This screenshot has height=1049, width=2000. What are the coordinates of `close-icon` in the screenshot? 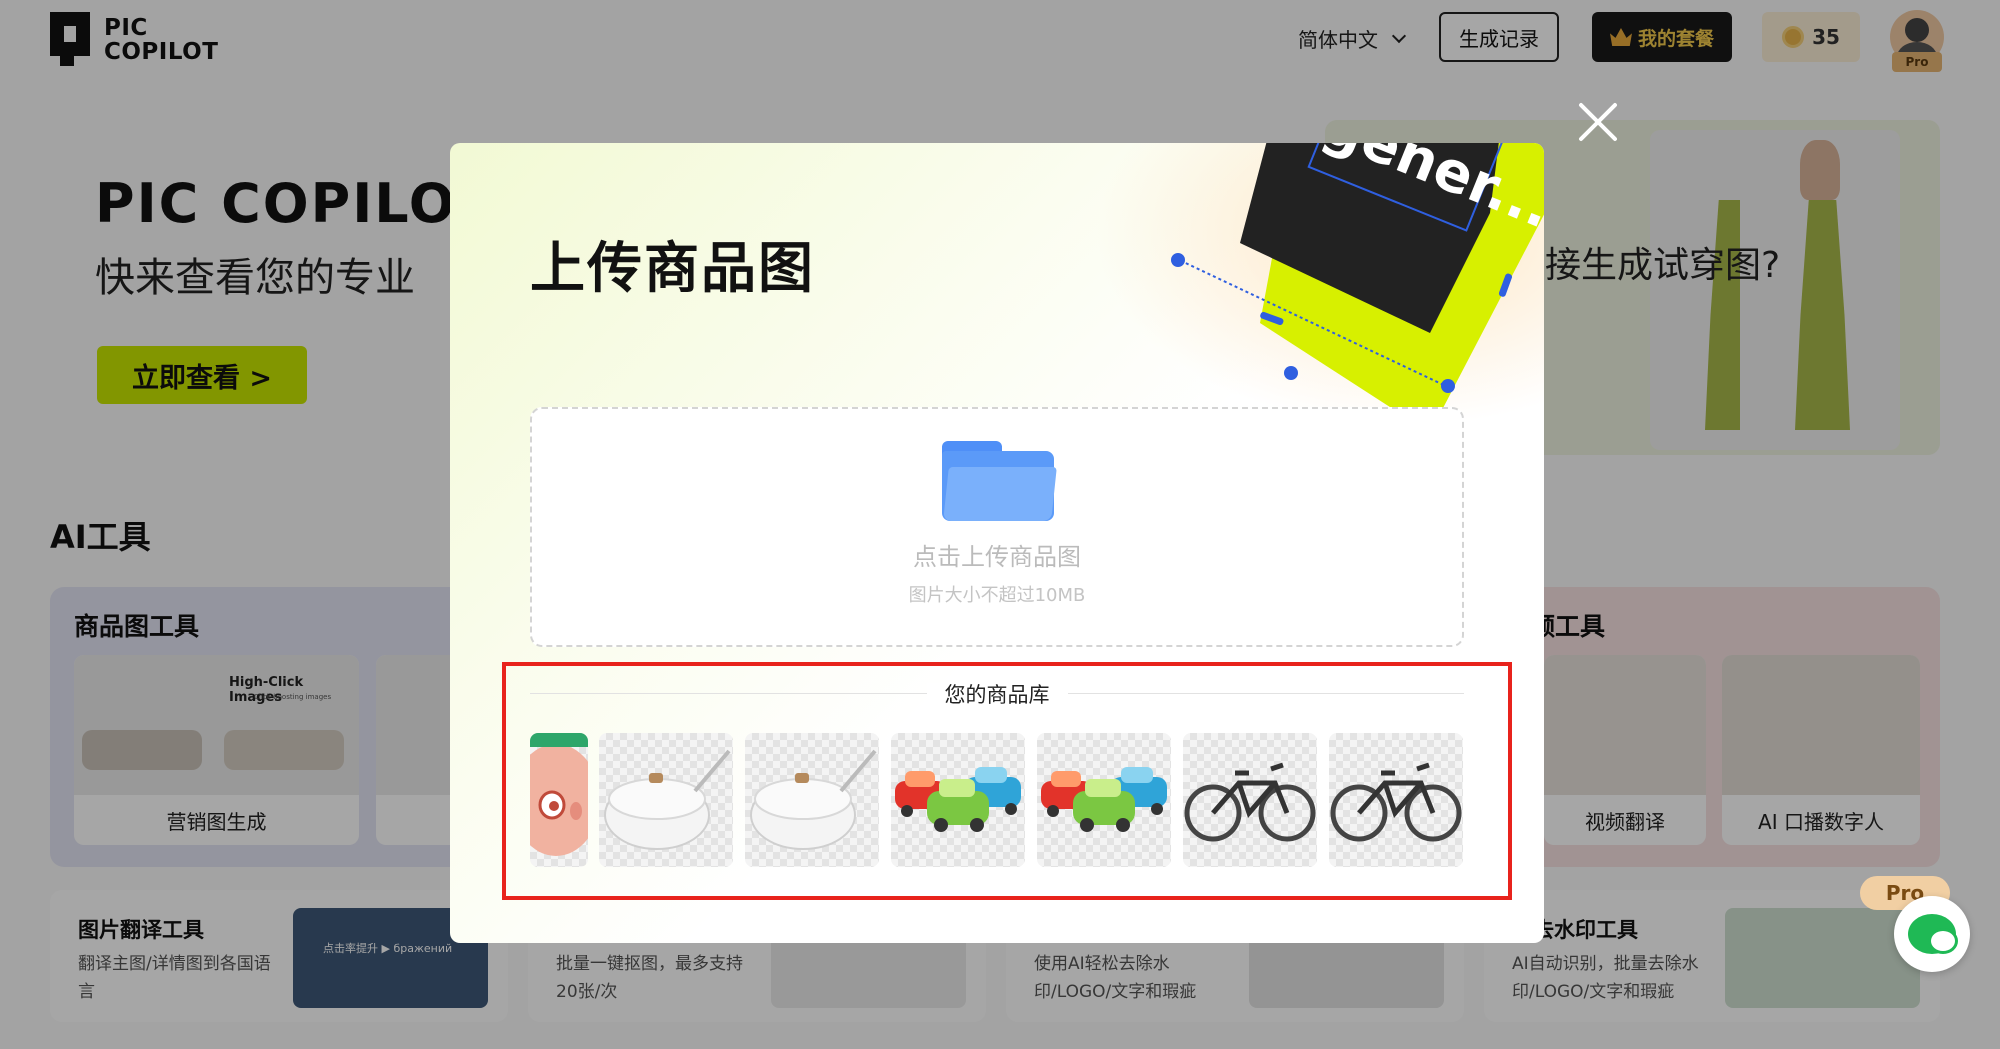 It's located at (1598, 122).